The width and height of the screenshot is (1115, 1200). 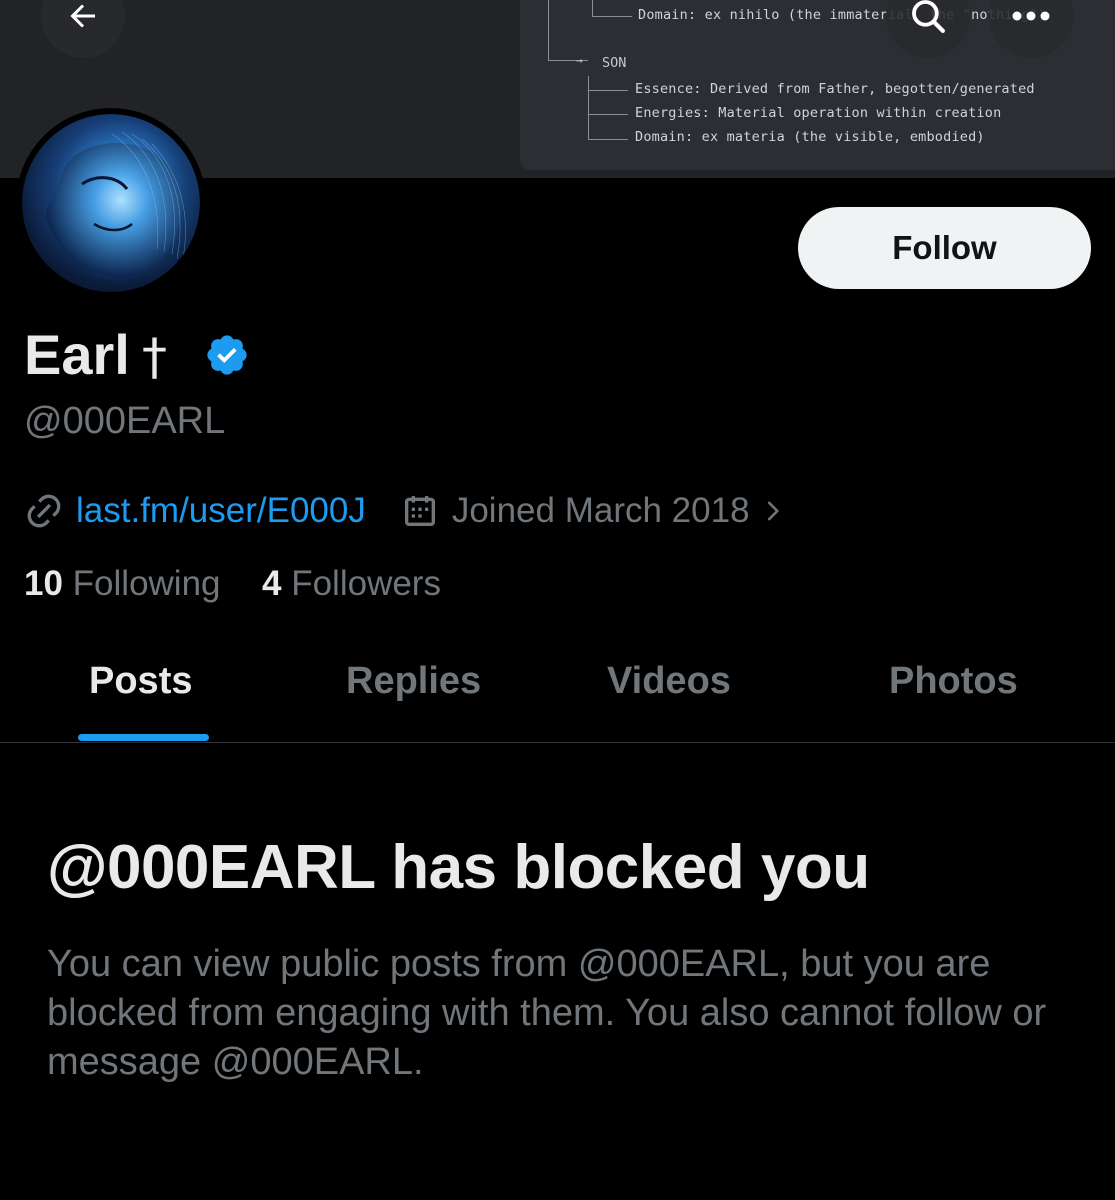 I want to click on followers-count: 4, so click(x=272, y=583).